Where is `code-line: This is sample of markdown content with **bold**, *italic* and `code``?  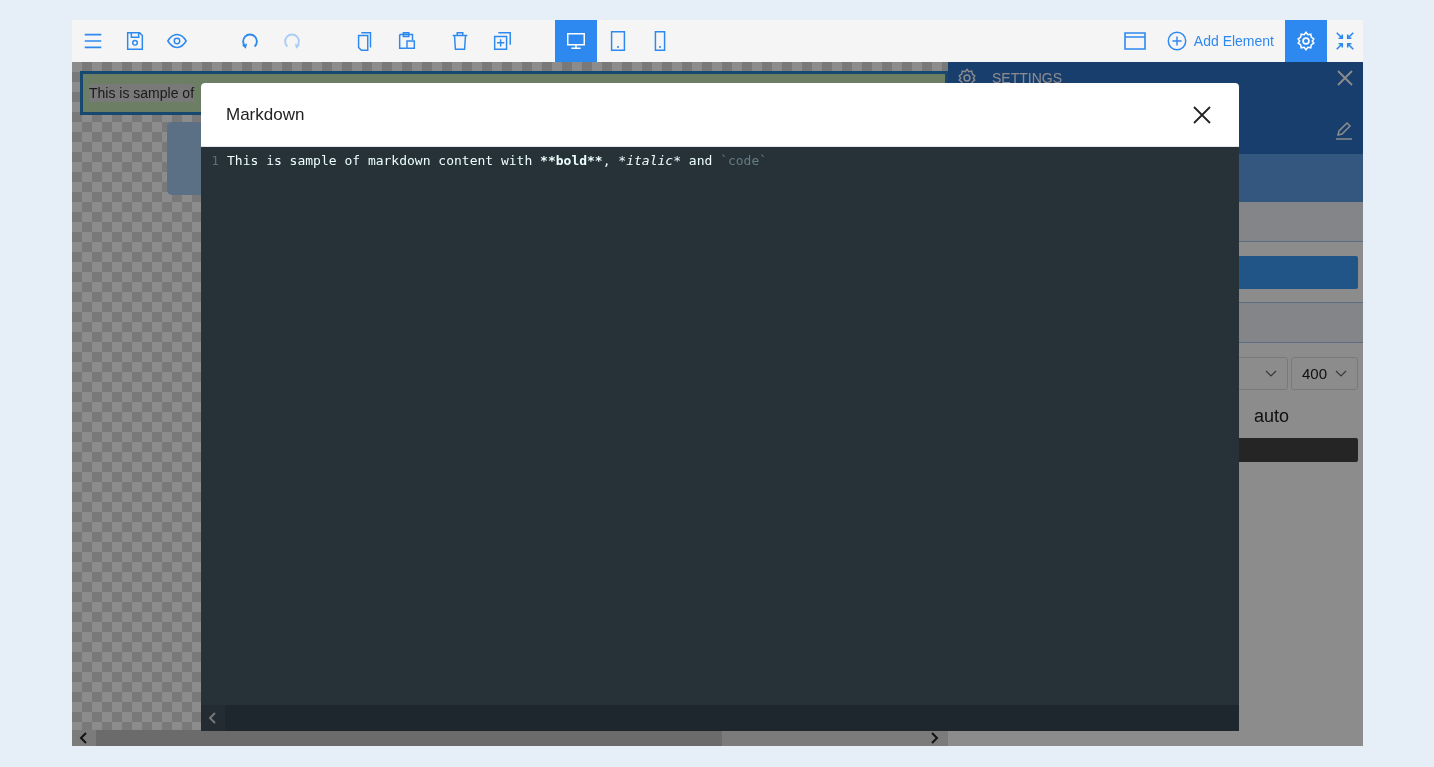
code-line: This is sample of markdown content with **bold**, *italic* and `code` is located at coordinates (497, 161).